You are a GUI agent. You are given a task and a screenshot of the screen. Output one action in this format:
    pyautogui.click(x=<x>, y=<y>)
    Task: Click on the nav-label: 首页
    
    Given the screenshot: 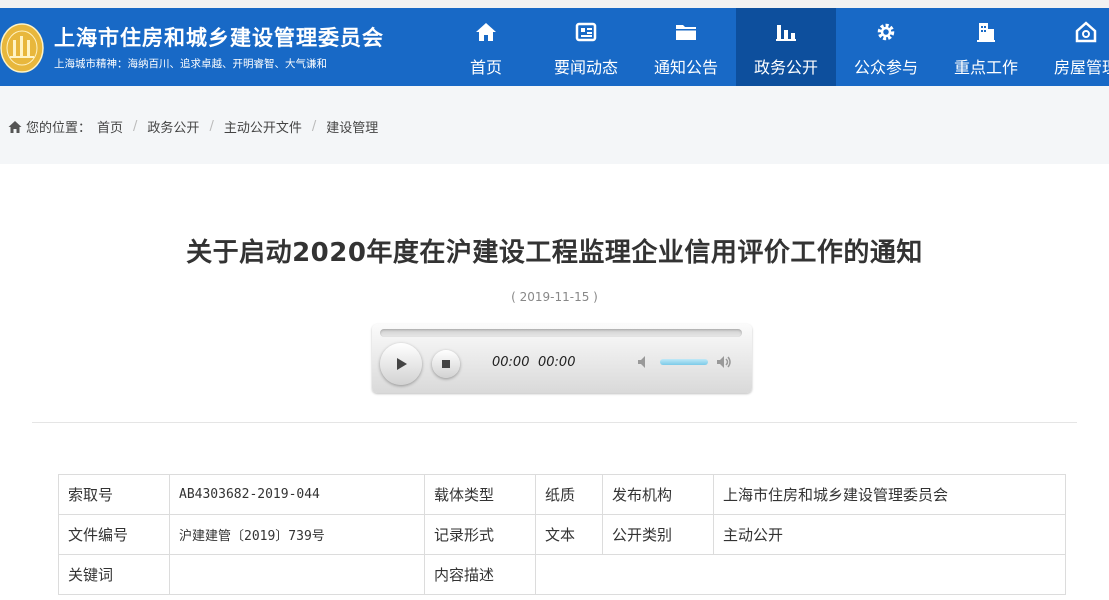 What is the action you would take?
    pyautogui.click(x=485, y=67)
    